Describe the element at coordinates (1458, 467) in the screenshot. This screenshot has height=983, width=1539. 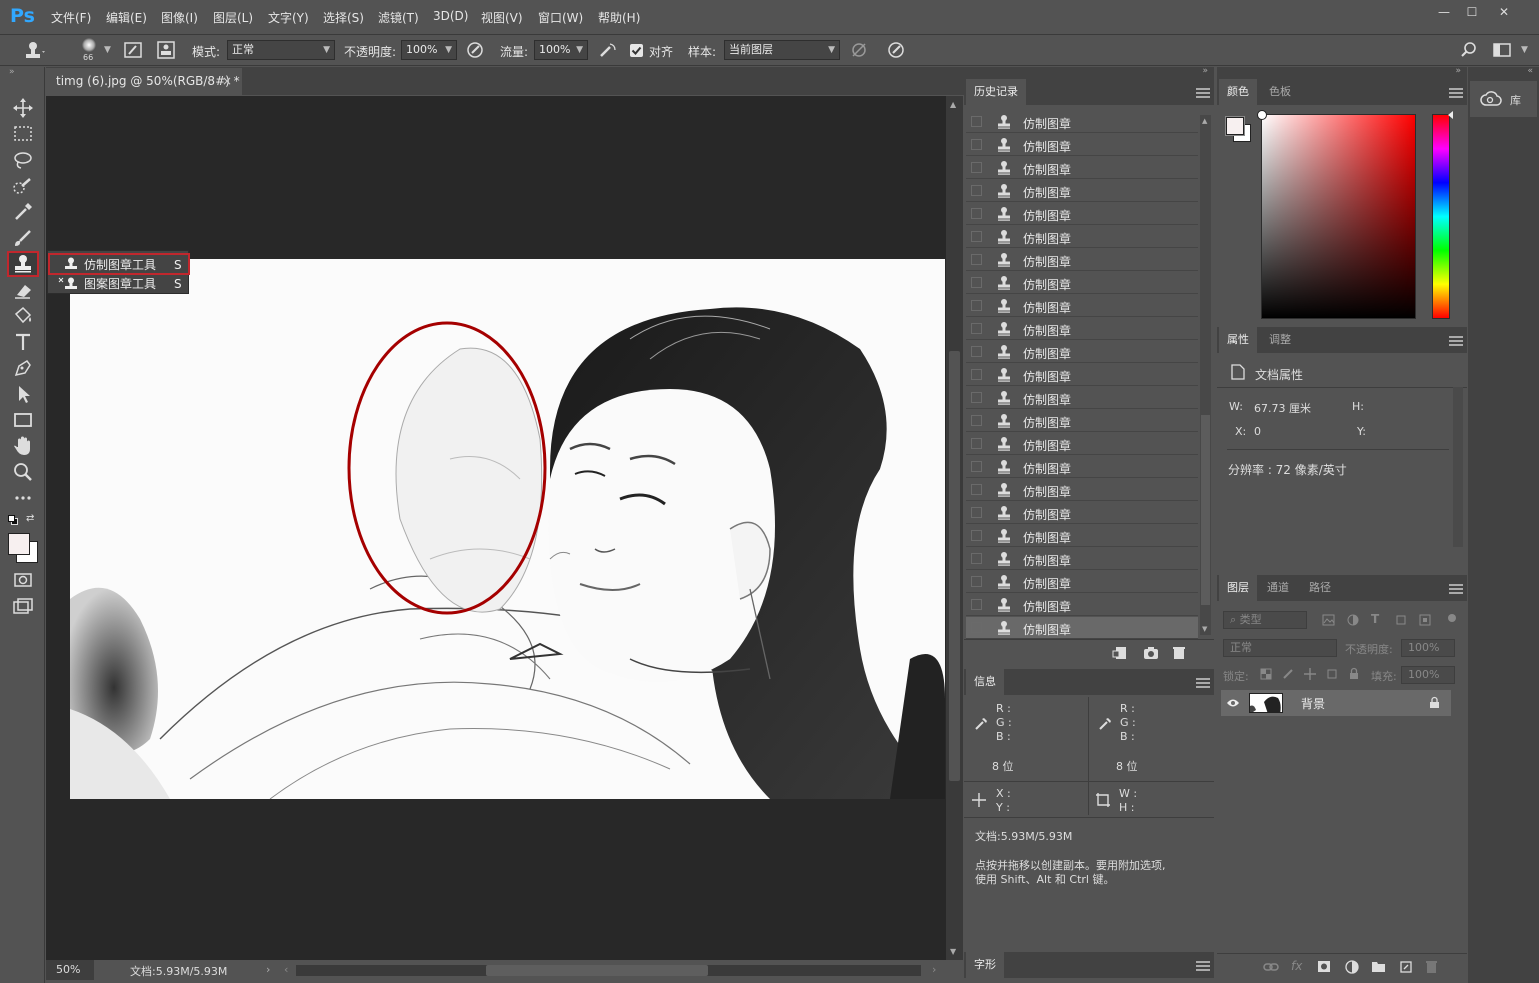
I see `properties-scrollbar` at that location.